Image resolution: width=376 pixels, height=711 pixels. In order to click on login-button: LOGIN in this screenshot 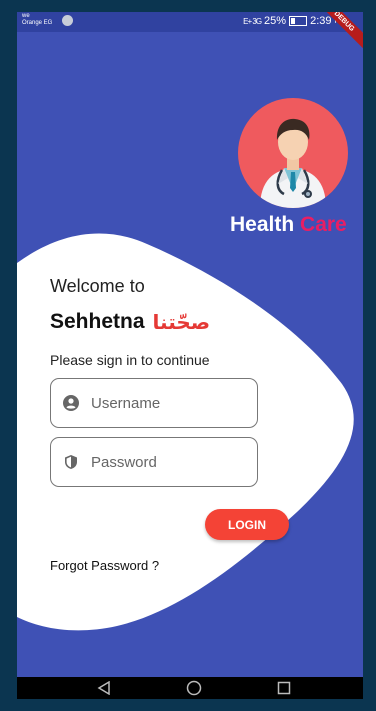, I will do `click(247, 524)`.